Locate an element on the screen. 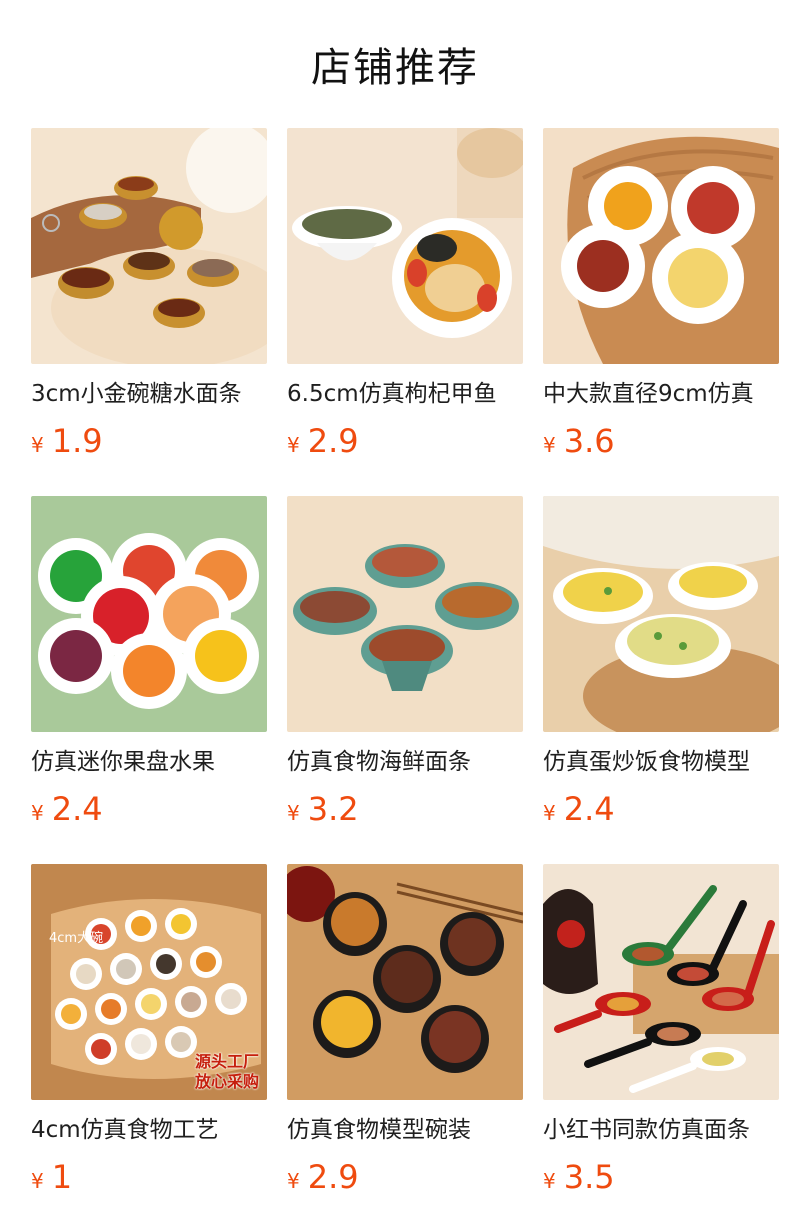  plates-on-board-image is located at coordinates (661, 246).